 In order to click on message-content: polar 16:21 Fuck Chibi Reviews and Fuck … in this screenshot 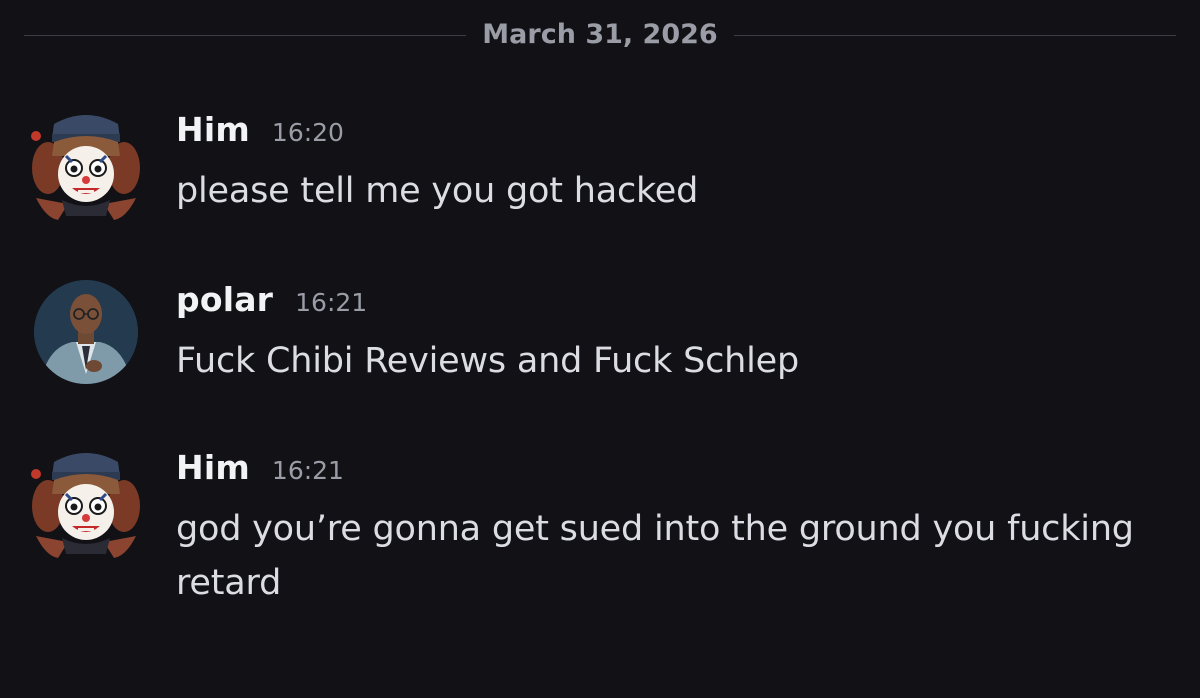, I will do `click(676, 334)`.